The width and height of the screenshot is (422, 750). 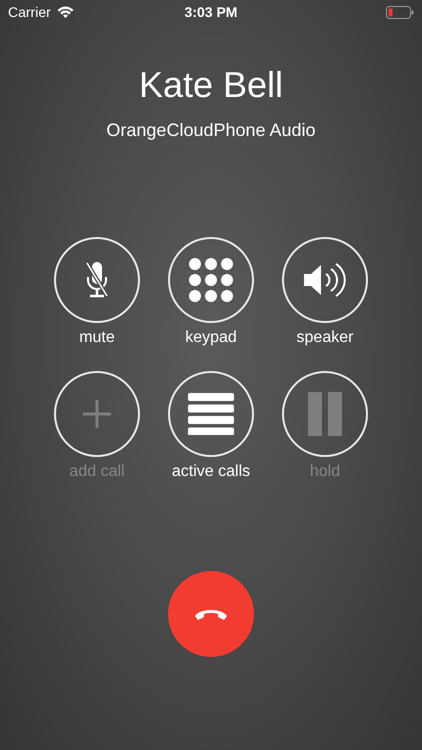 What do you see at coordinates (211, 338) in the screenshot?
I see `control-label: keypad` at bounding box center [211, 338].